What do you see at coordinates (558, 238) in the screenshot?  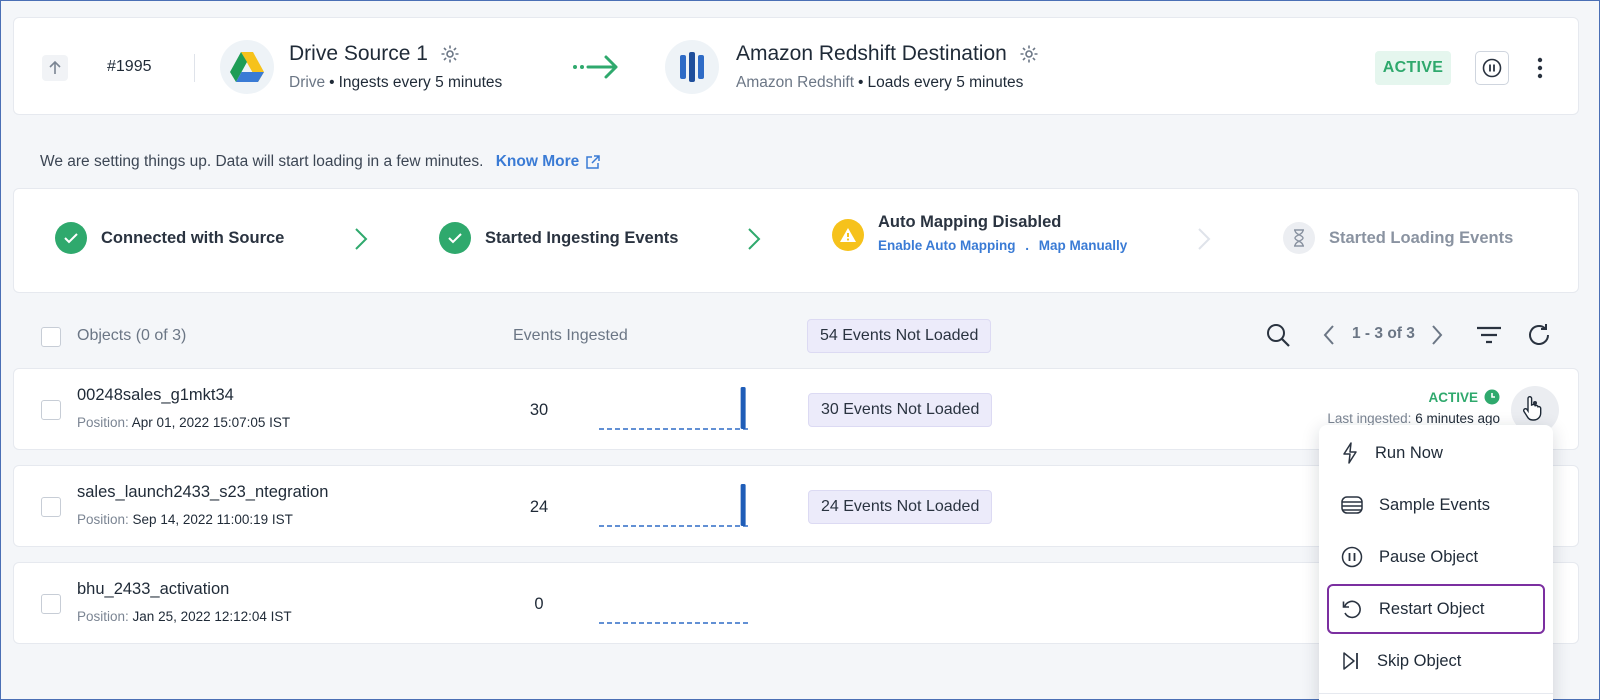 I see `step-ingesting: Started Ingesting Events` at bounding box center [558, 238].